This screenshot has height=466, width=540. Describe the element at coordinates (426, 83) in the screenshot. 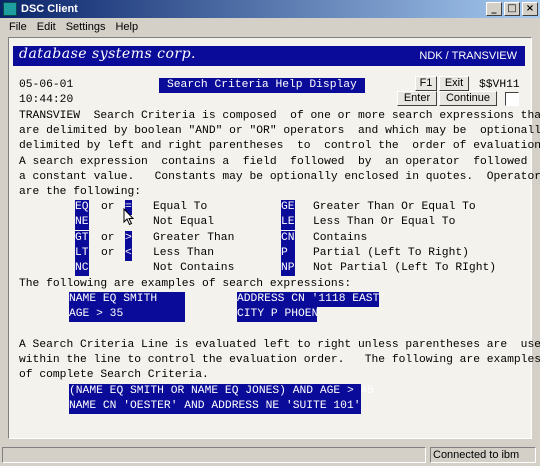

I see `f1-button: F1` at that location.